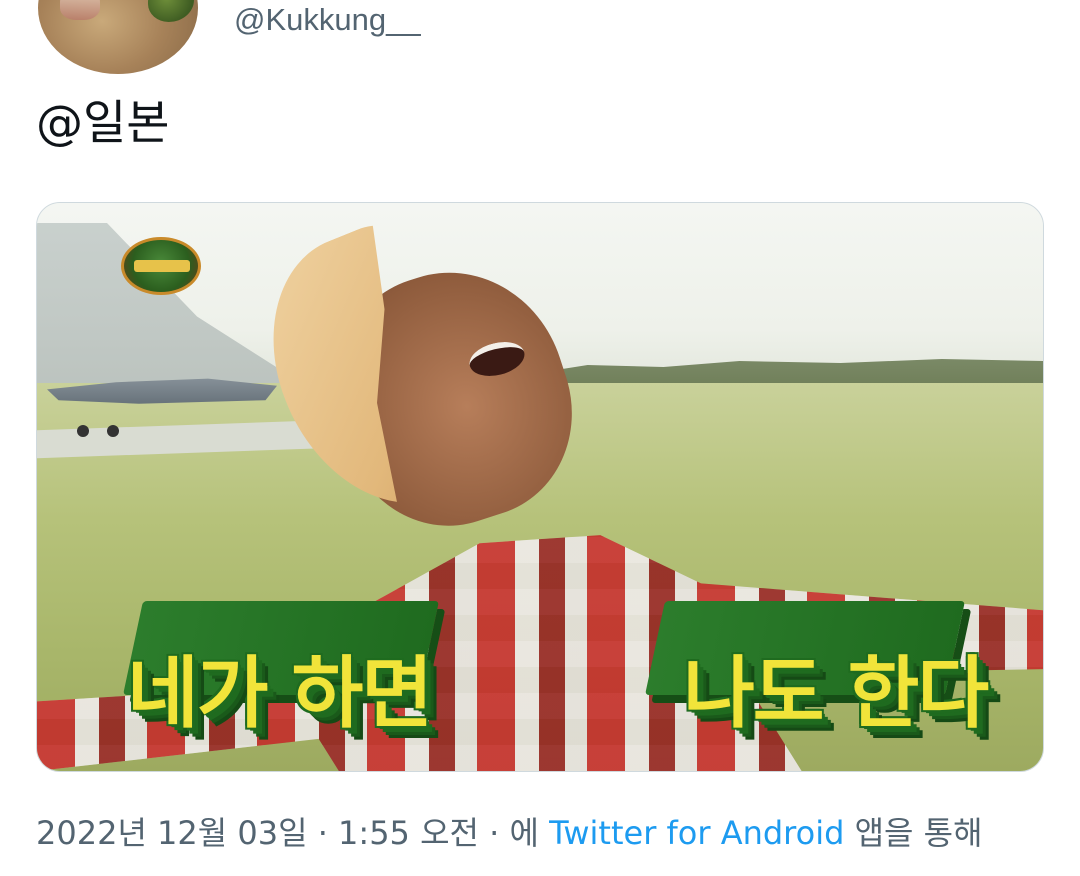 This screenshot has width=1080, height=876. Describe the element at coordinates (161, 266) in the screenshot. I see `show-logo` at that location.